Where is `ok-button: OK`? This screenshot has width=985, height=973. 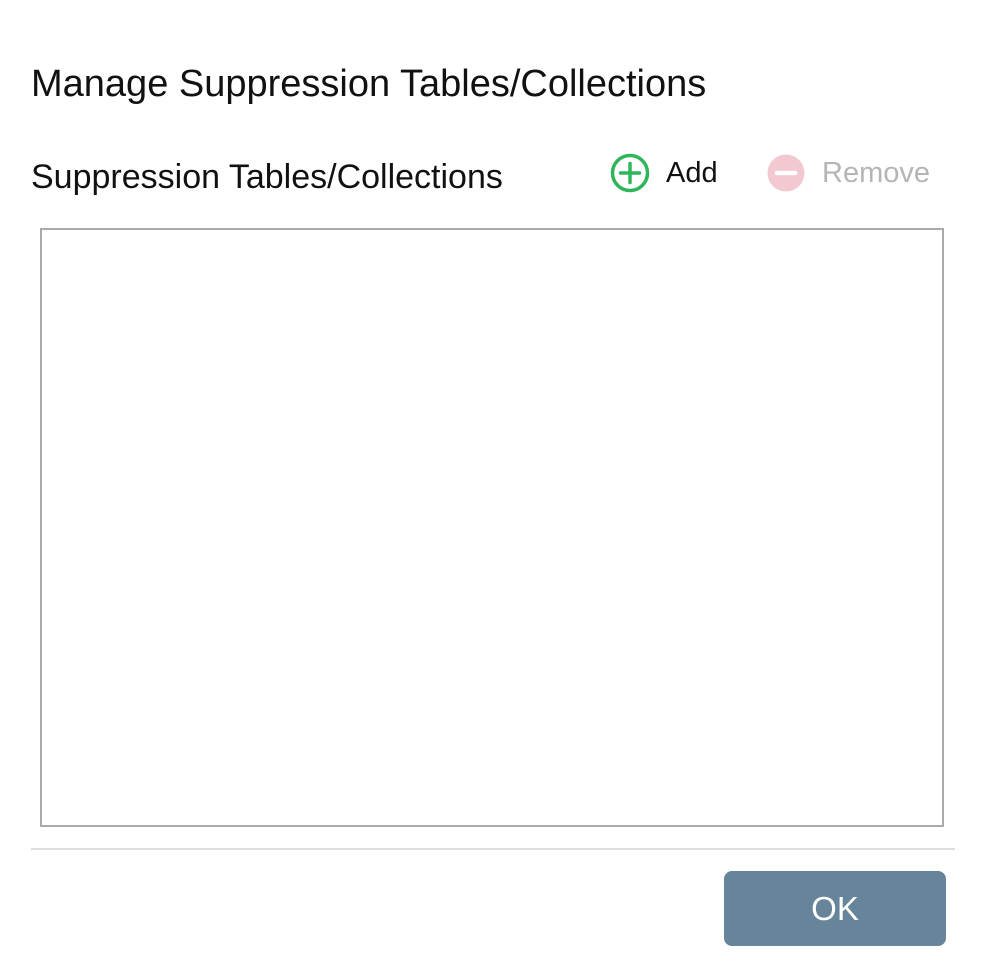
ok-button: OK is located at coordinates (835, 908).